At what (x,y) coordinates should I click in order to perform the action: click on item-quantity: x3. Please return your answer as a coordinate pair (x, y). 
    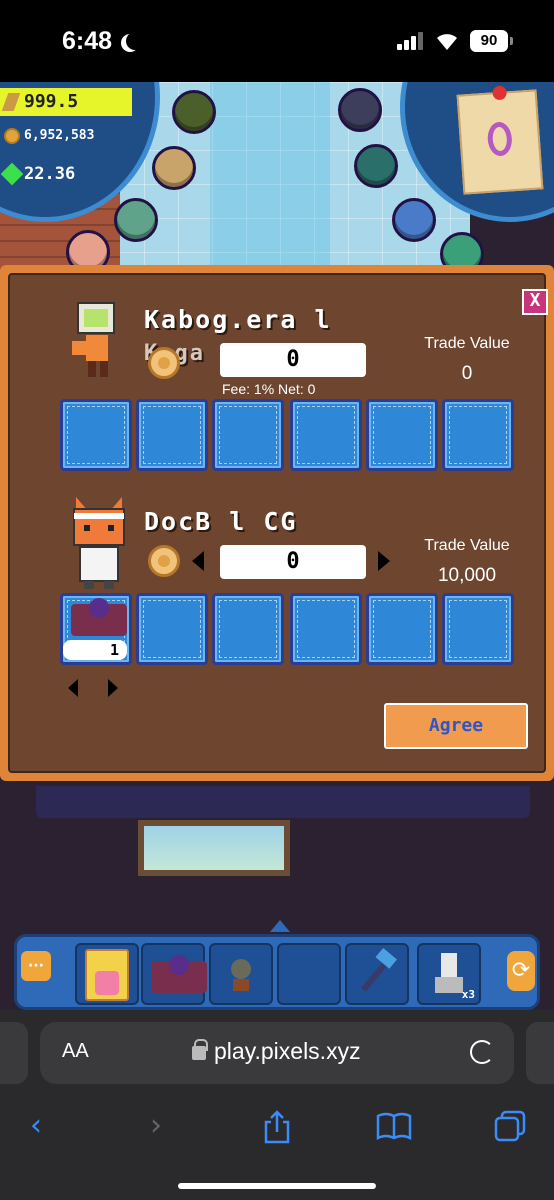
    Looking at the image, I should click on (468, 994).